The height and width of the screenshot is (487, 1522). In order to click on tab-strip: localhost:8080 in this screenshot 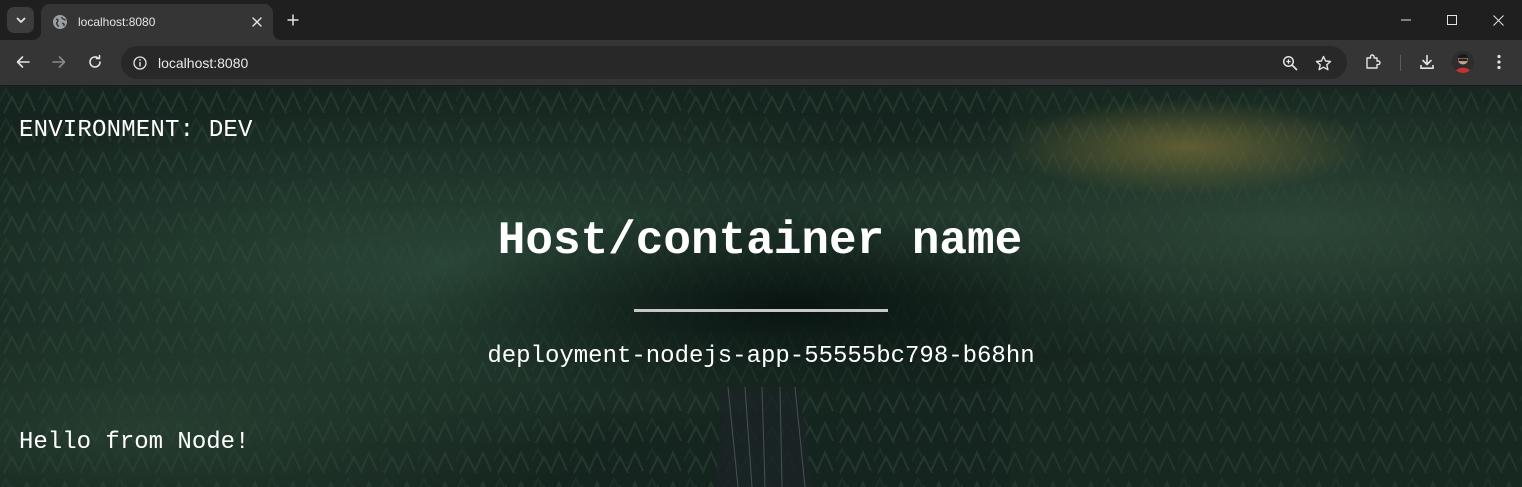, I will do `click(761, 20)`.